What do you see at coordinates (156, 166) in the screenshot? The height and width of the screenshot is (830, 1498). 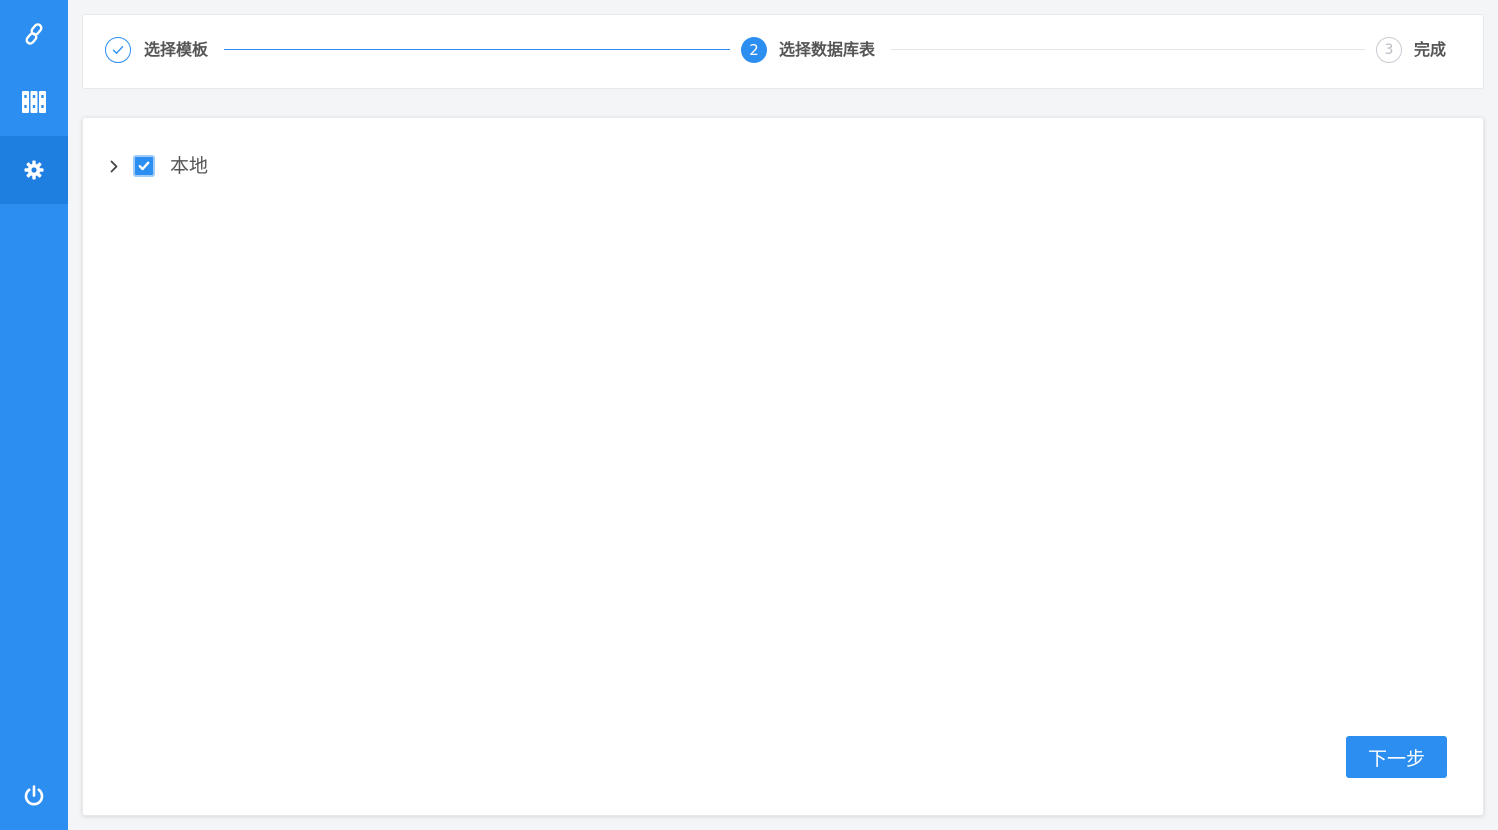 I see `tree-node-local: 本地` at bounding box center [156, 166].